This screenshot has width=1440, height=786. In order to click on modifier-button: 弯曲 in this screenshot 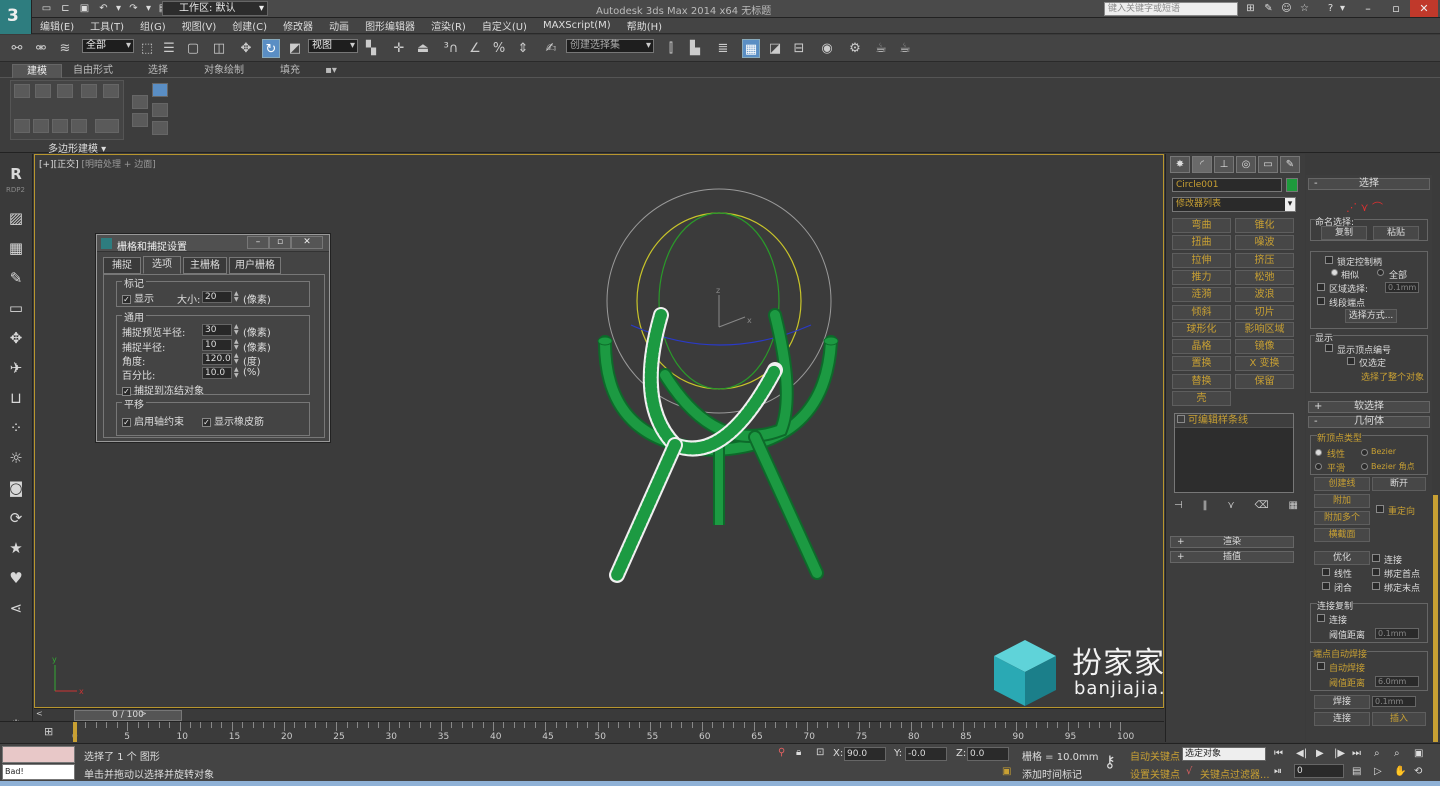, I will do `click(1201, 225)`.